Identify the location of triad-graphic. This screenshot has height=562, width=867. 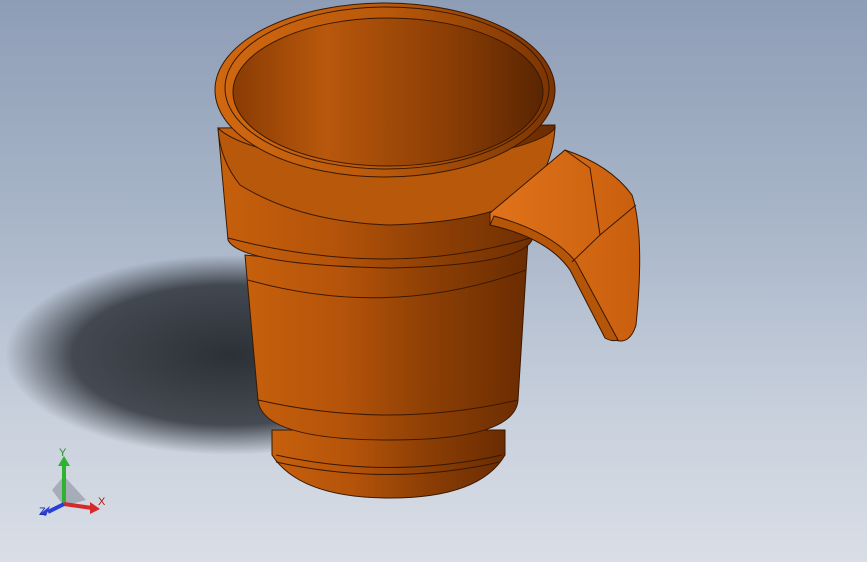
(70, 486).